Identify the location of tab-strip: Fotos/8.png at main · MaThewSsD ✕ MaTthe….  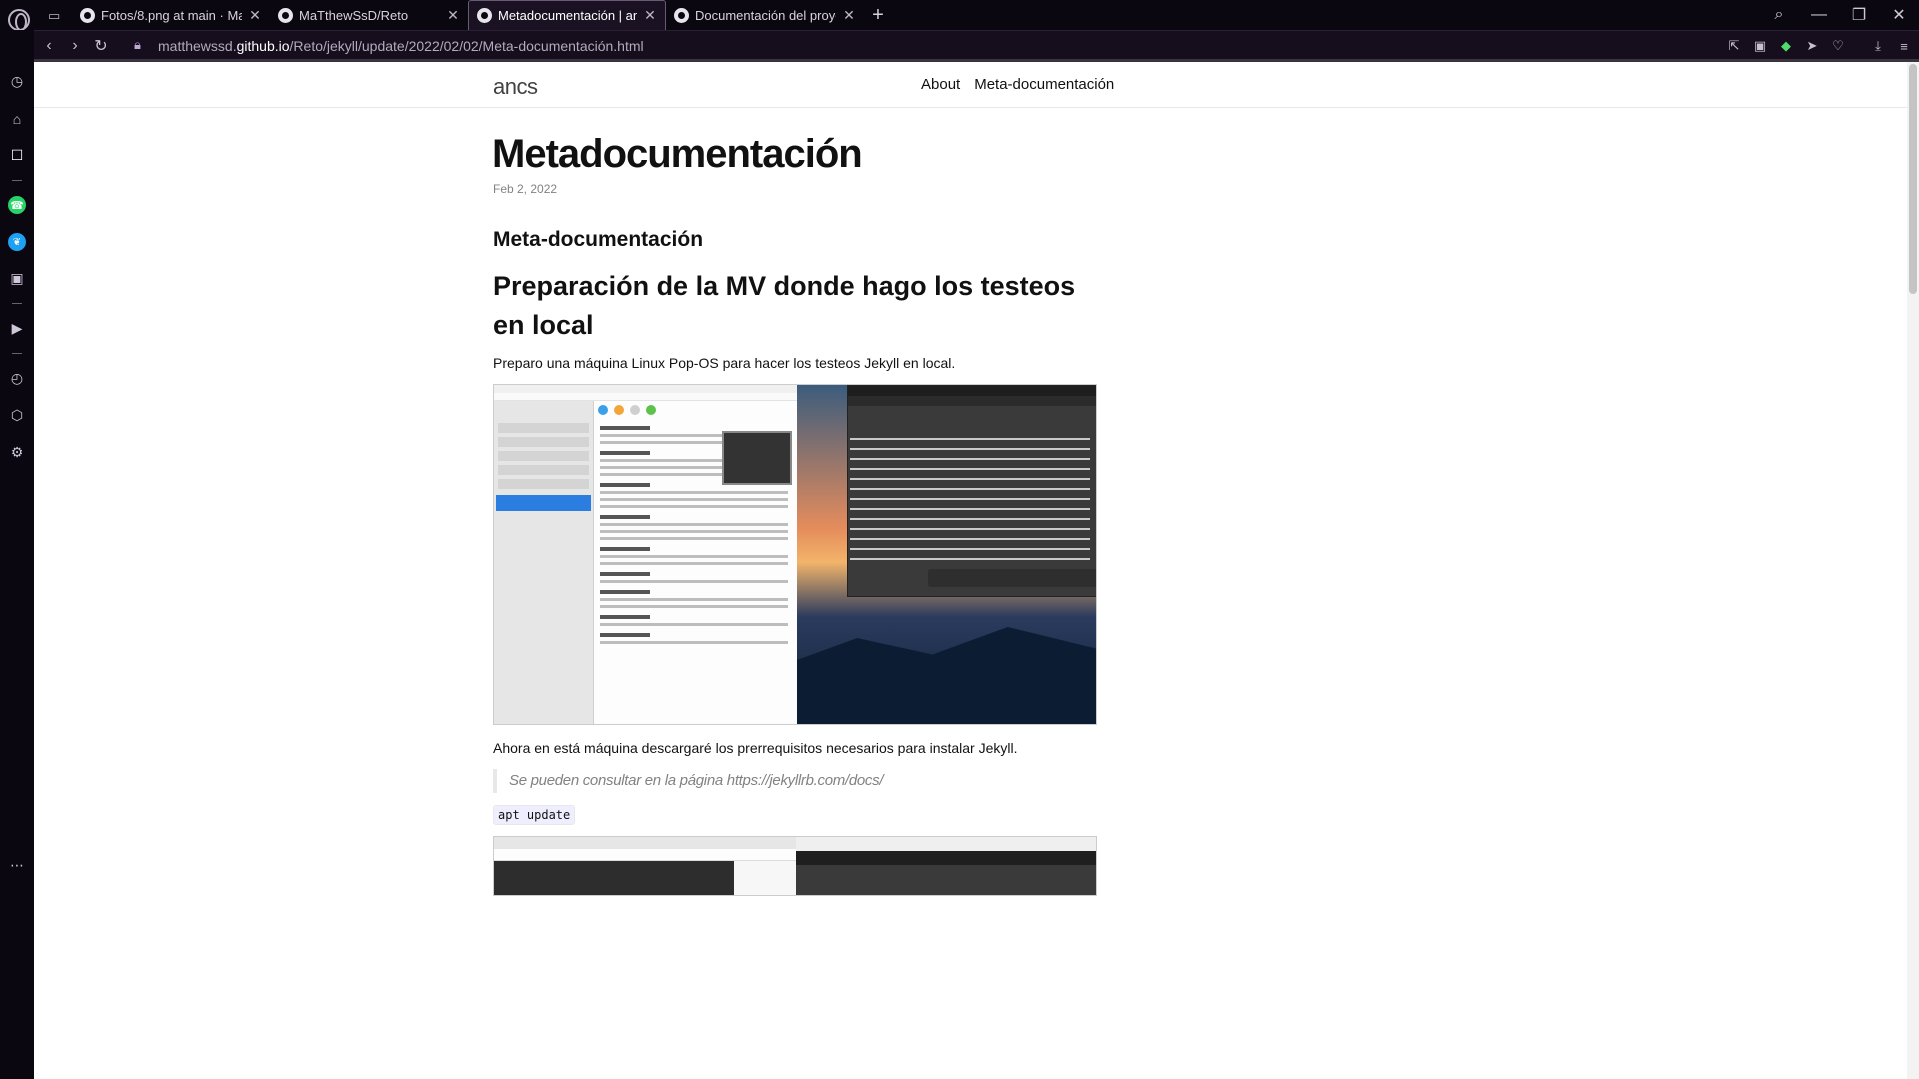
(482, 15).